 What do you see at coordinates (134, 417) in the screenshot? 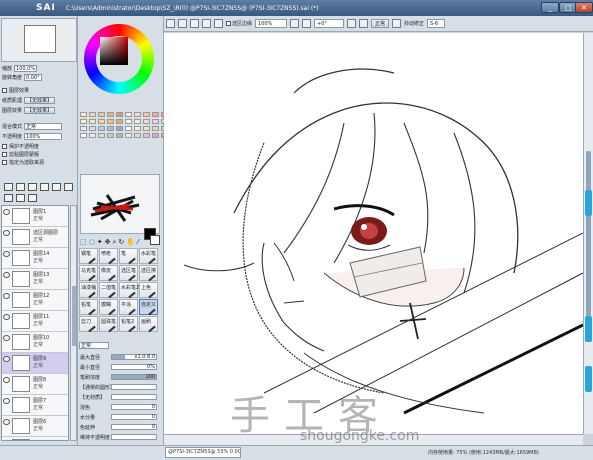
I see `brush-option-slider: 0` at bounding box center [134, 417].